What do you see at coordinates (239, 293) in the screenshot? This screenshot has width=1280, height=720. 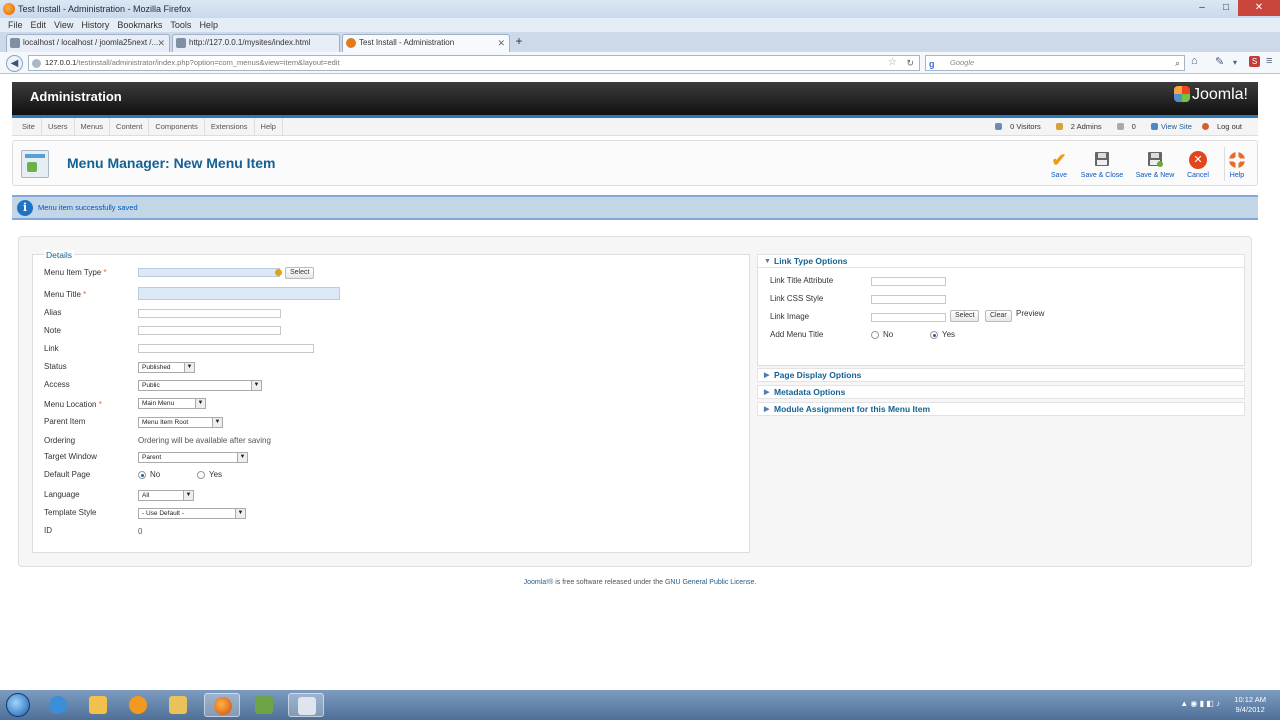 I see `menu-title-input` at bounding box center [239, 293].